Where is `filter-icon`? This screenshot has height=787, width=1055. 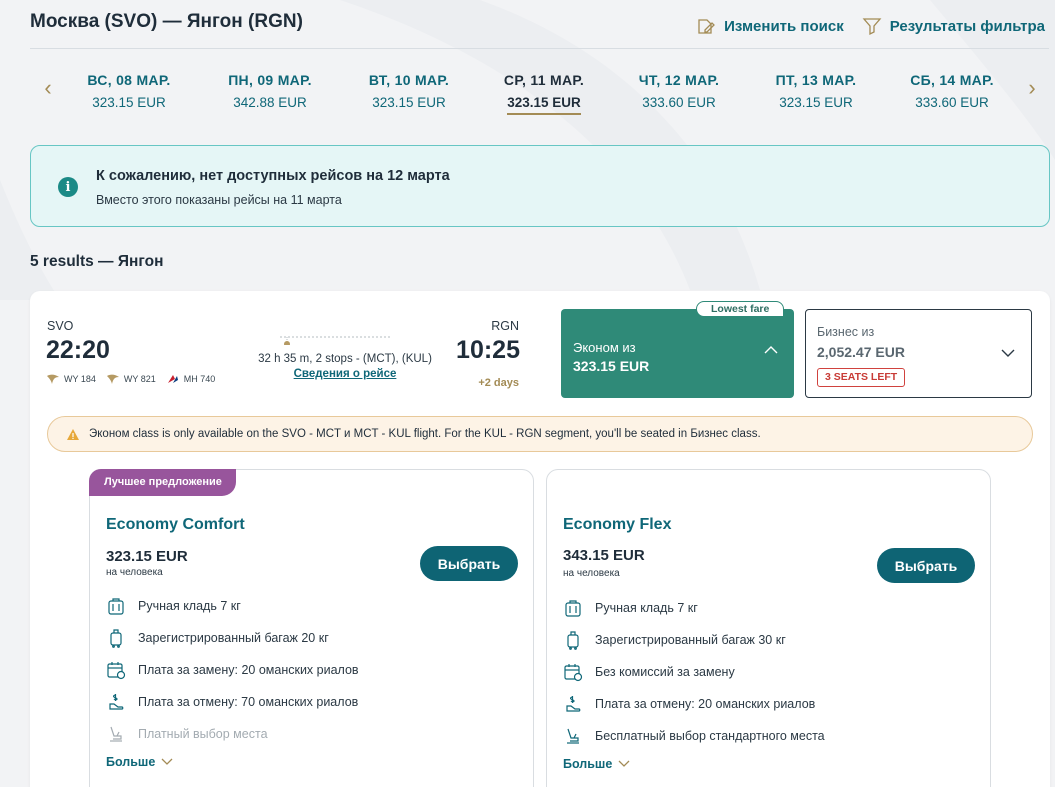 filter-icon is located at coordinates (872, 27).